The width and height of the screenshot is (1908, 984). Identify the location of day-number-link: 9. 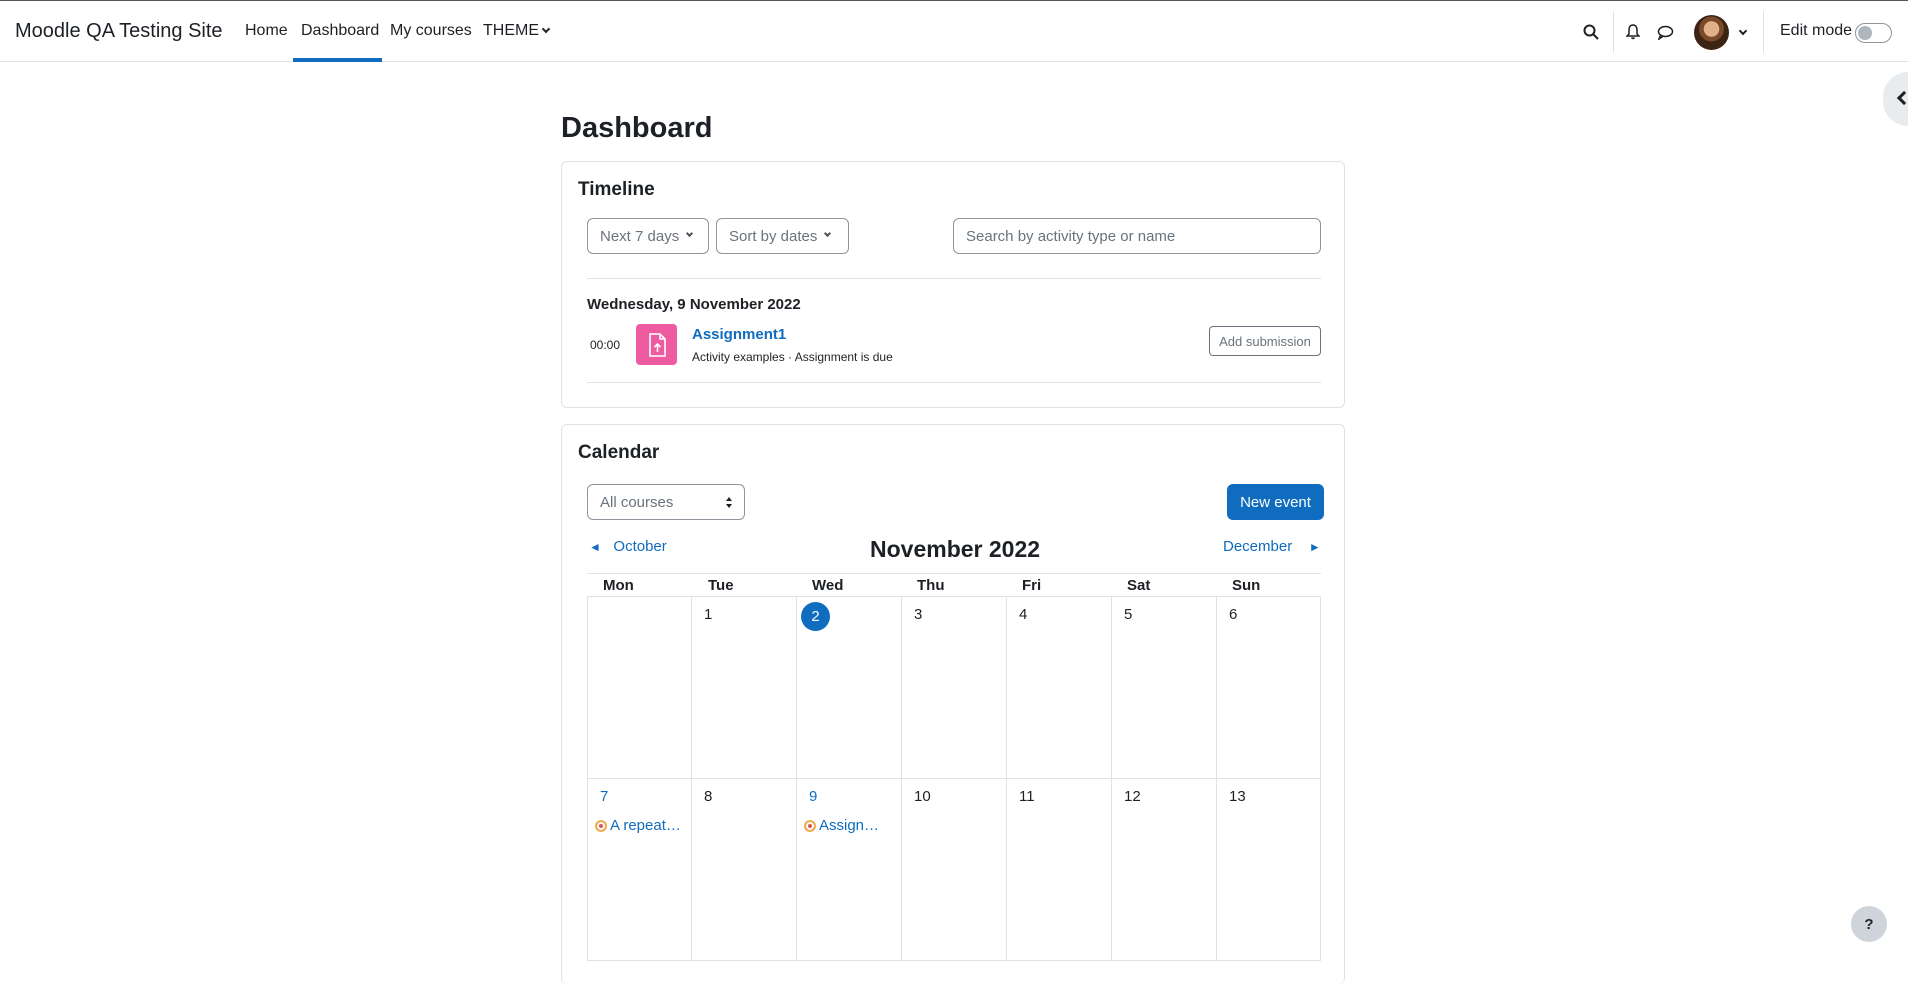
(813, 796).